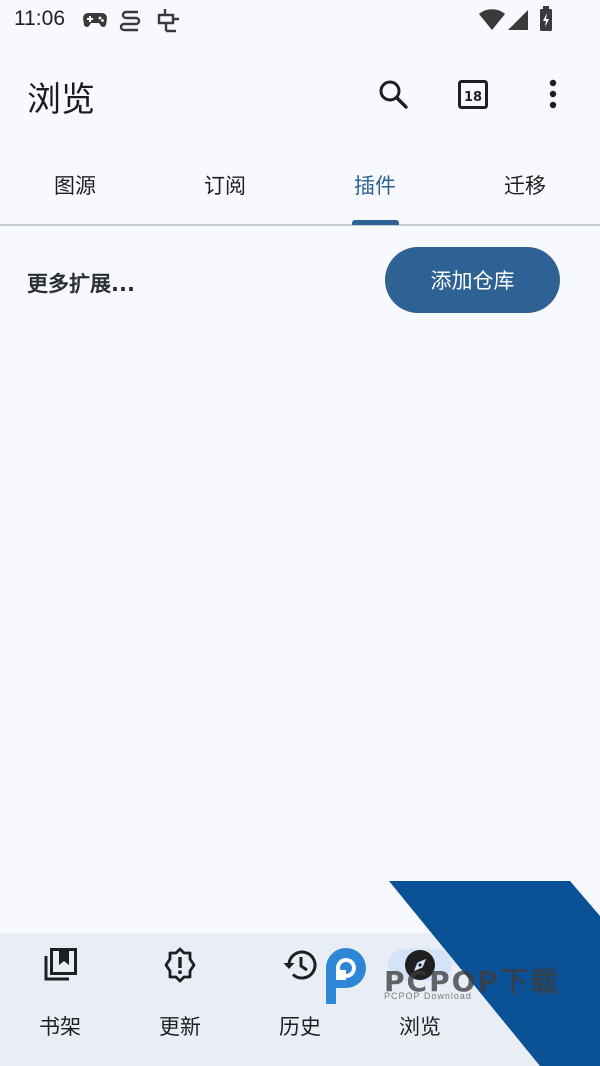 This screenshot has height=1066, width=600. I want to click on calendar-18-icon: 18, so click(473, 94).